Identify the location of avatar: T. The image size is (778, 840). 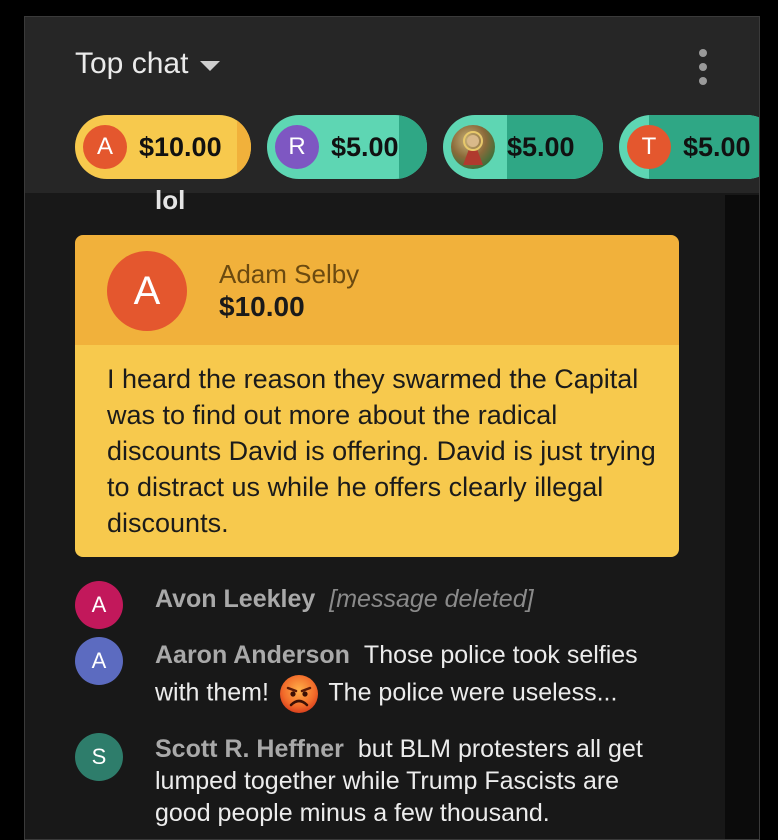
(649, 147).